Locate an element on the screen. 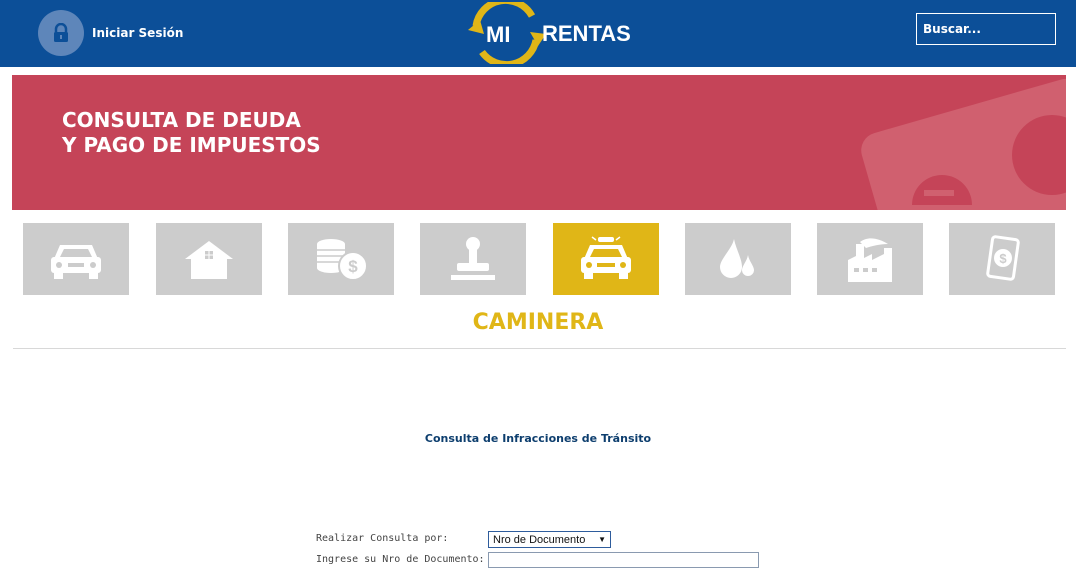  login-label: Iniciar Sesión is located at coordinates (138, 33).